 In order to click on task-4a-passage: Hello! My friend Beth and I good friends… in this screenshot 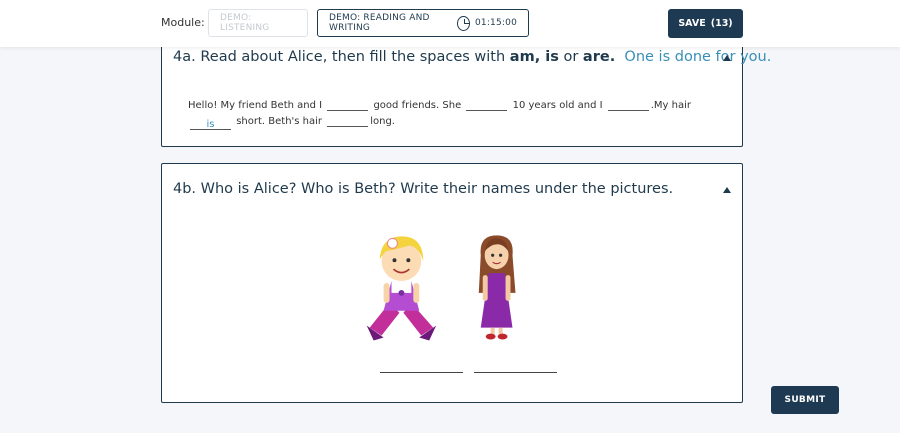, I will do `click(458, 114)`.